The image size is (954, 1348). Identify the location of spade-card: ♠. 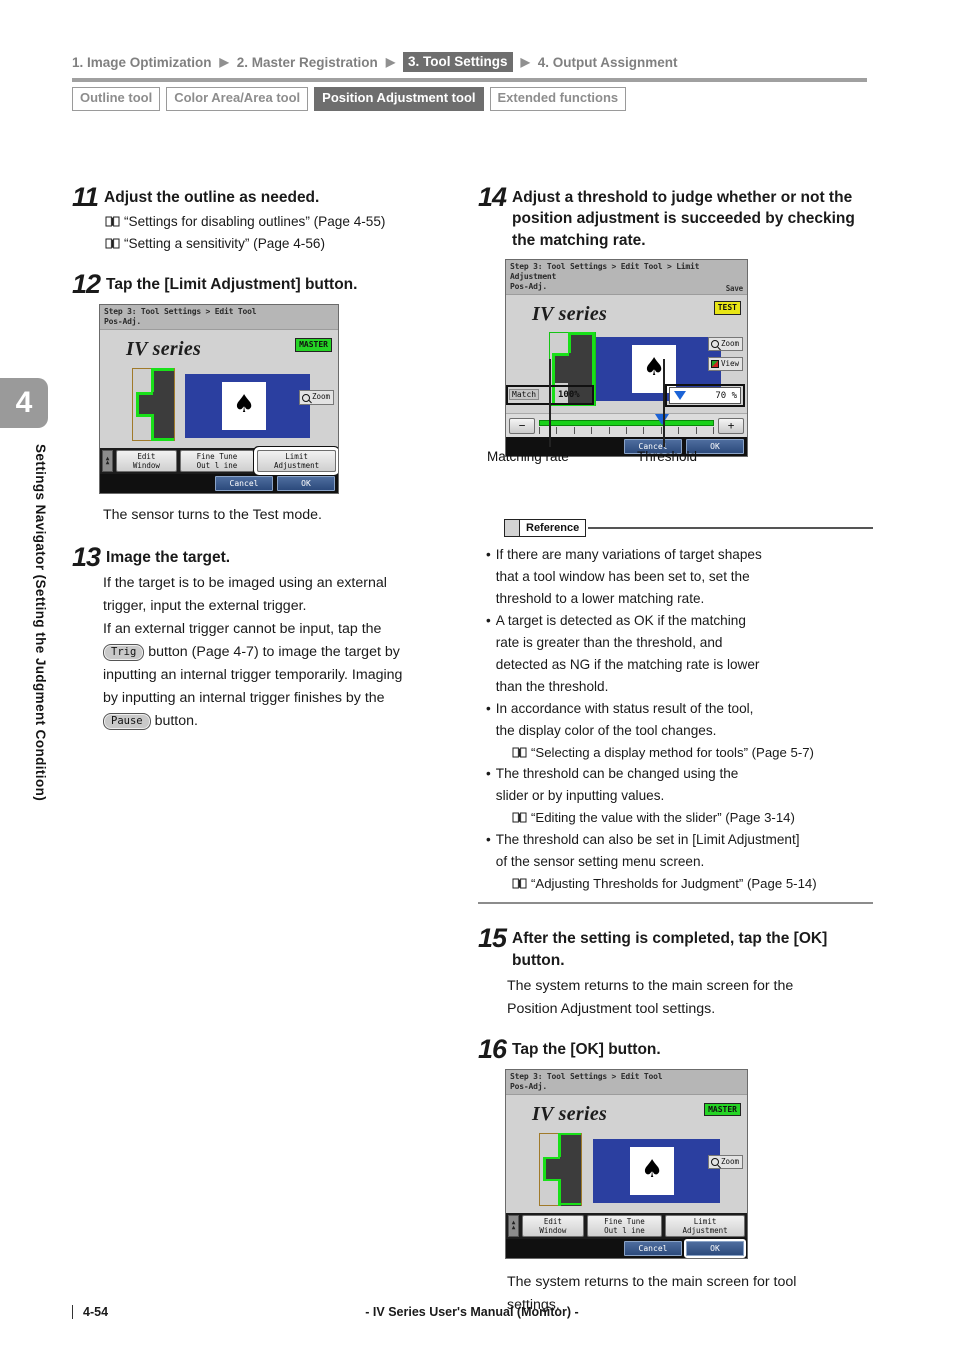
(652, 1170).